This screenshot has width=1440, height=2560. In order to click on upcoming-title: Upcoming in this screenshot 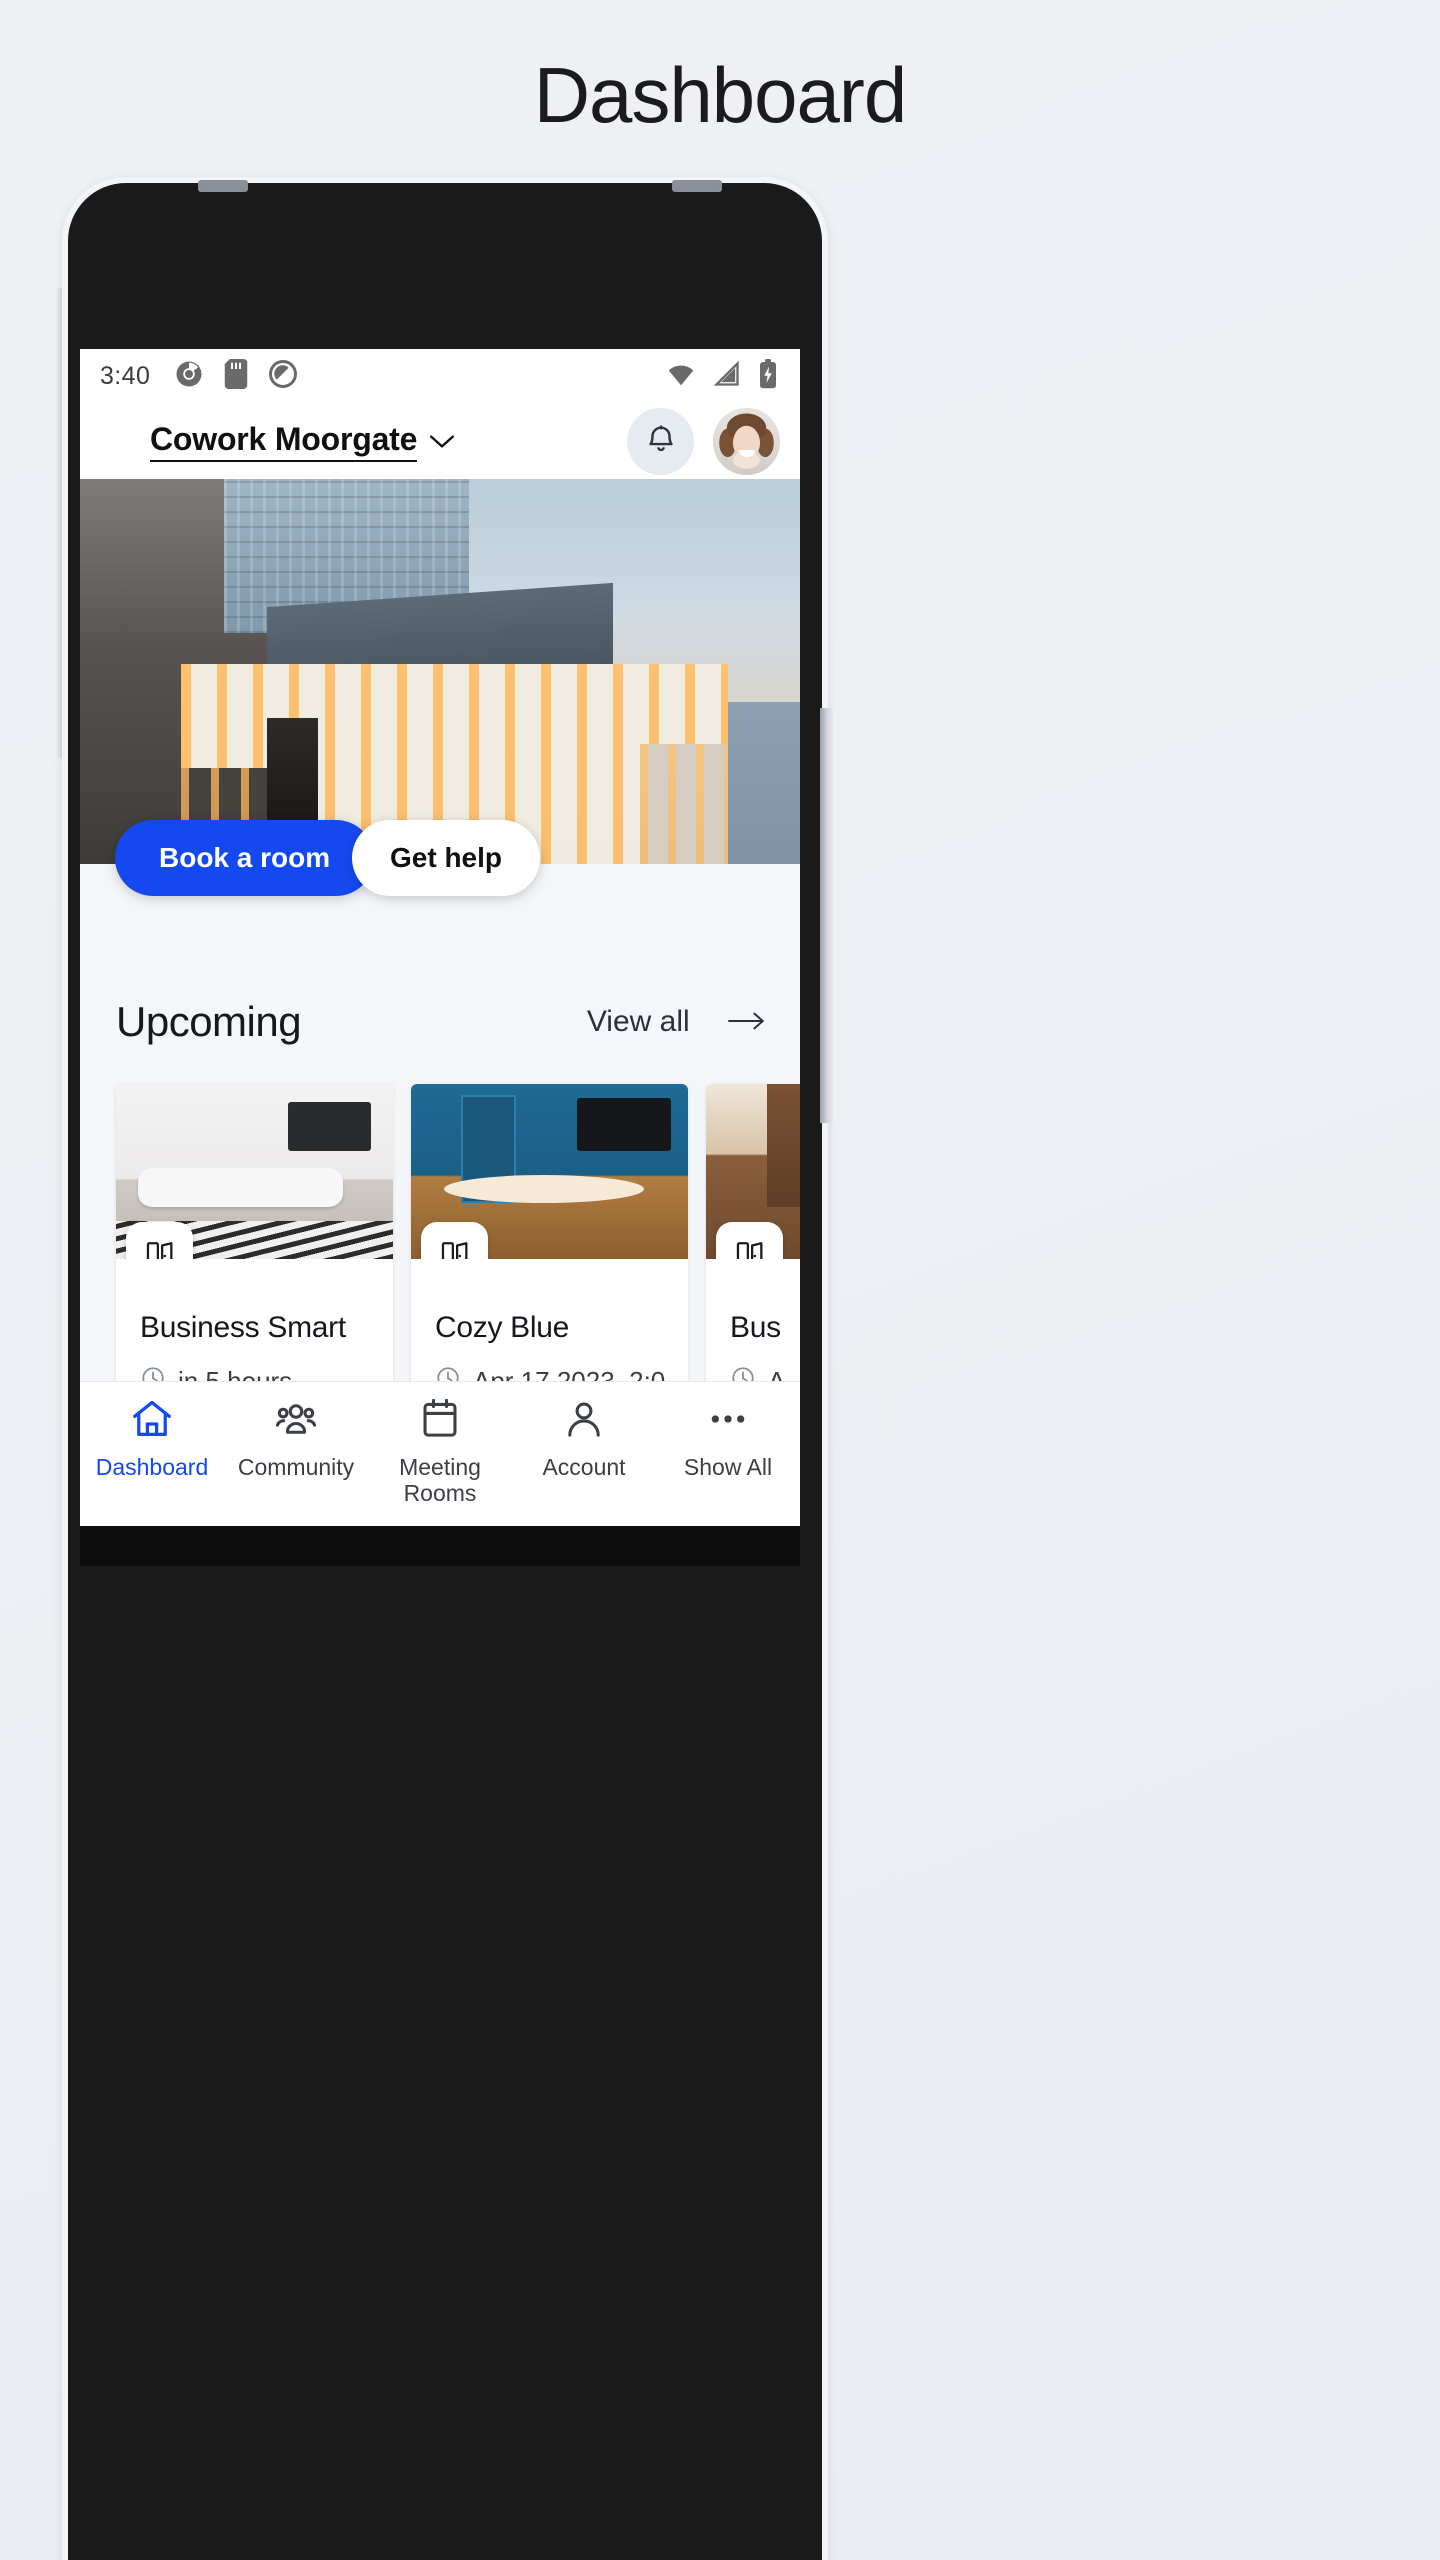, I will do `click(209, 1021)`.